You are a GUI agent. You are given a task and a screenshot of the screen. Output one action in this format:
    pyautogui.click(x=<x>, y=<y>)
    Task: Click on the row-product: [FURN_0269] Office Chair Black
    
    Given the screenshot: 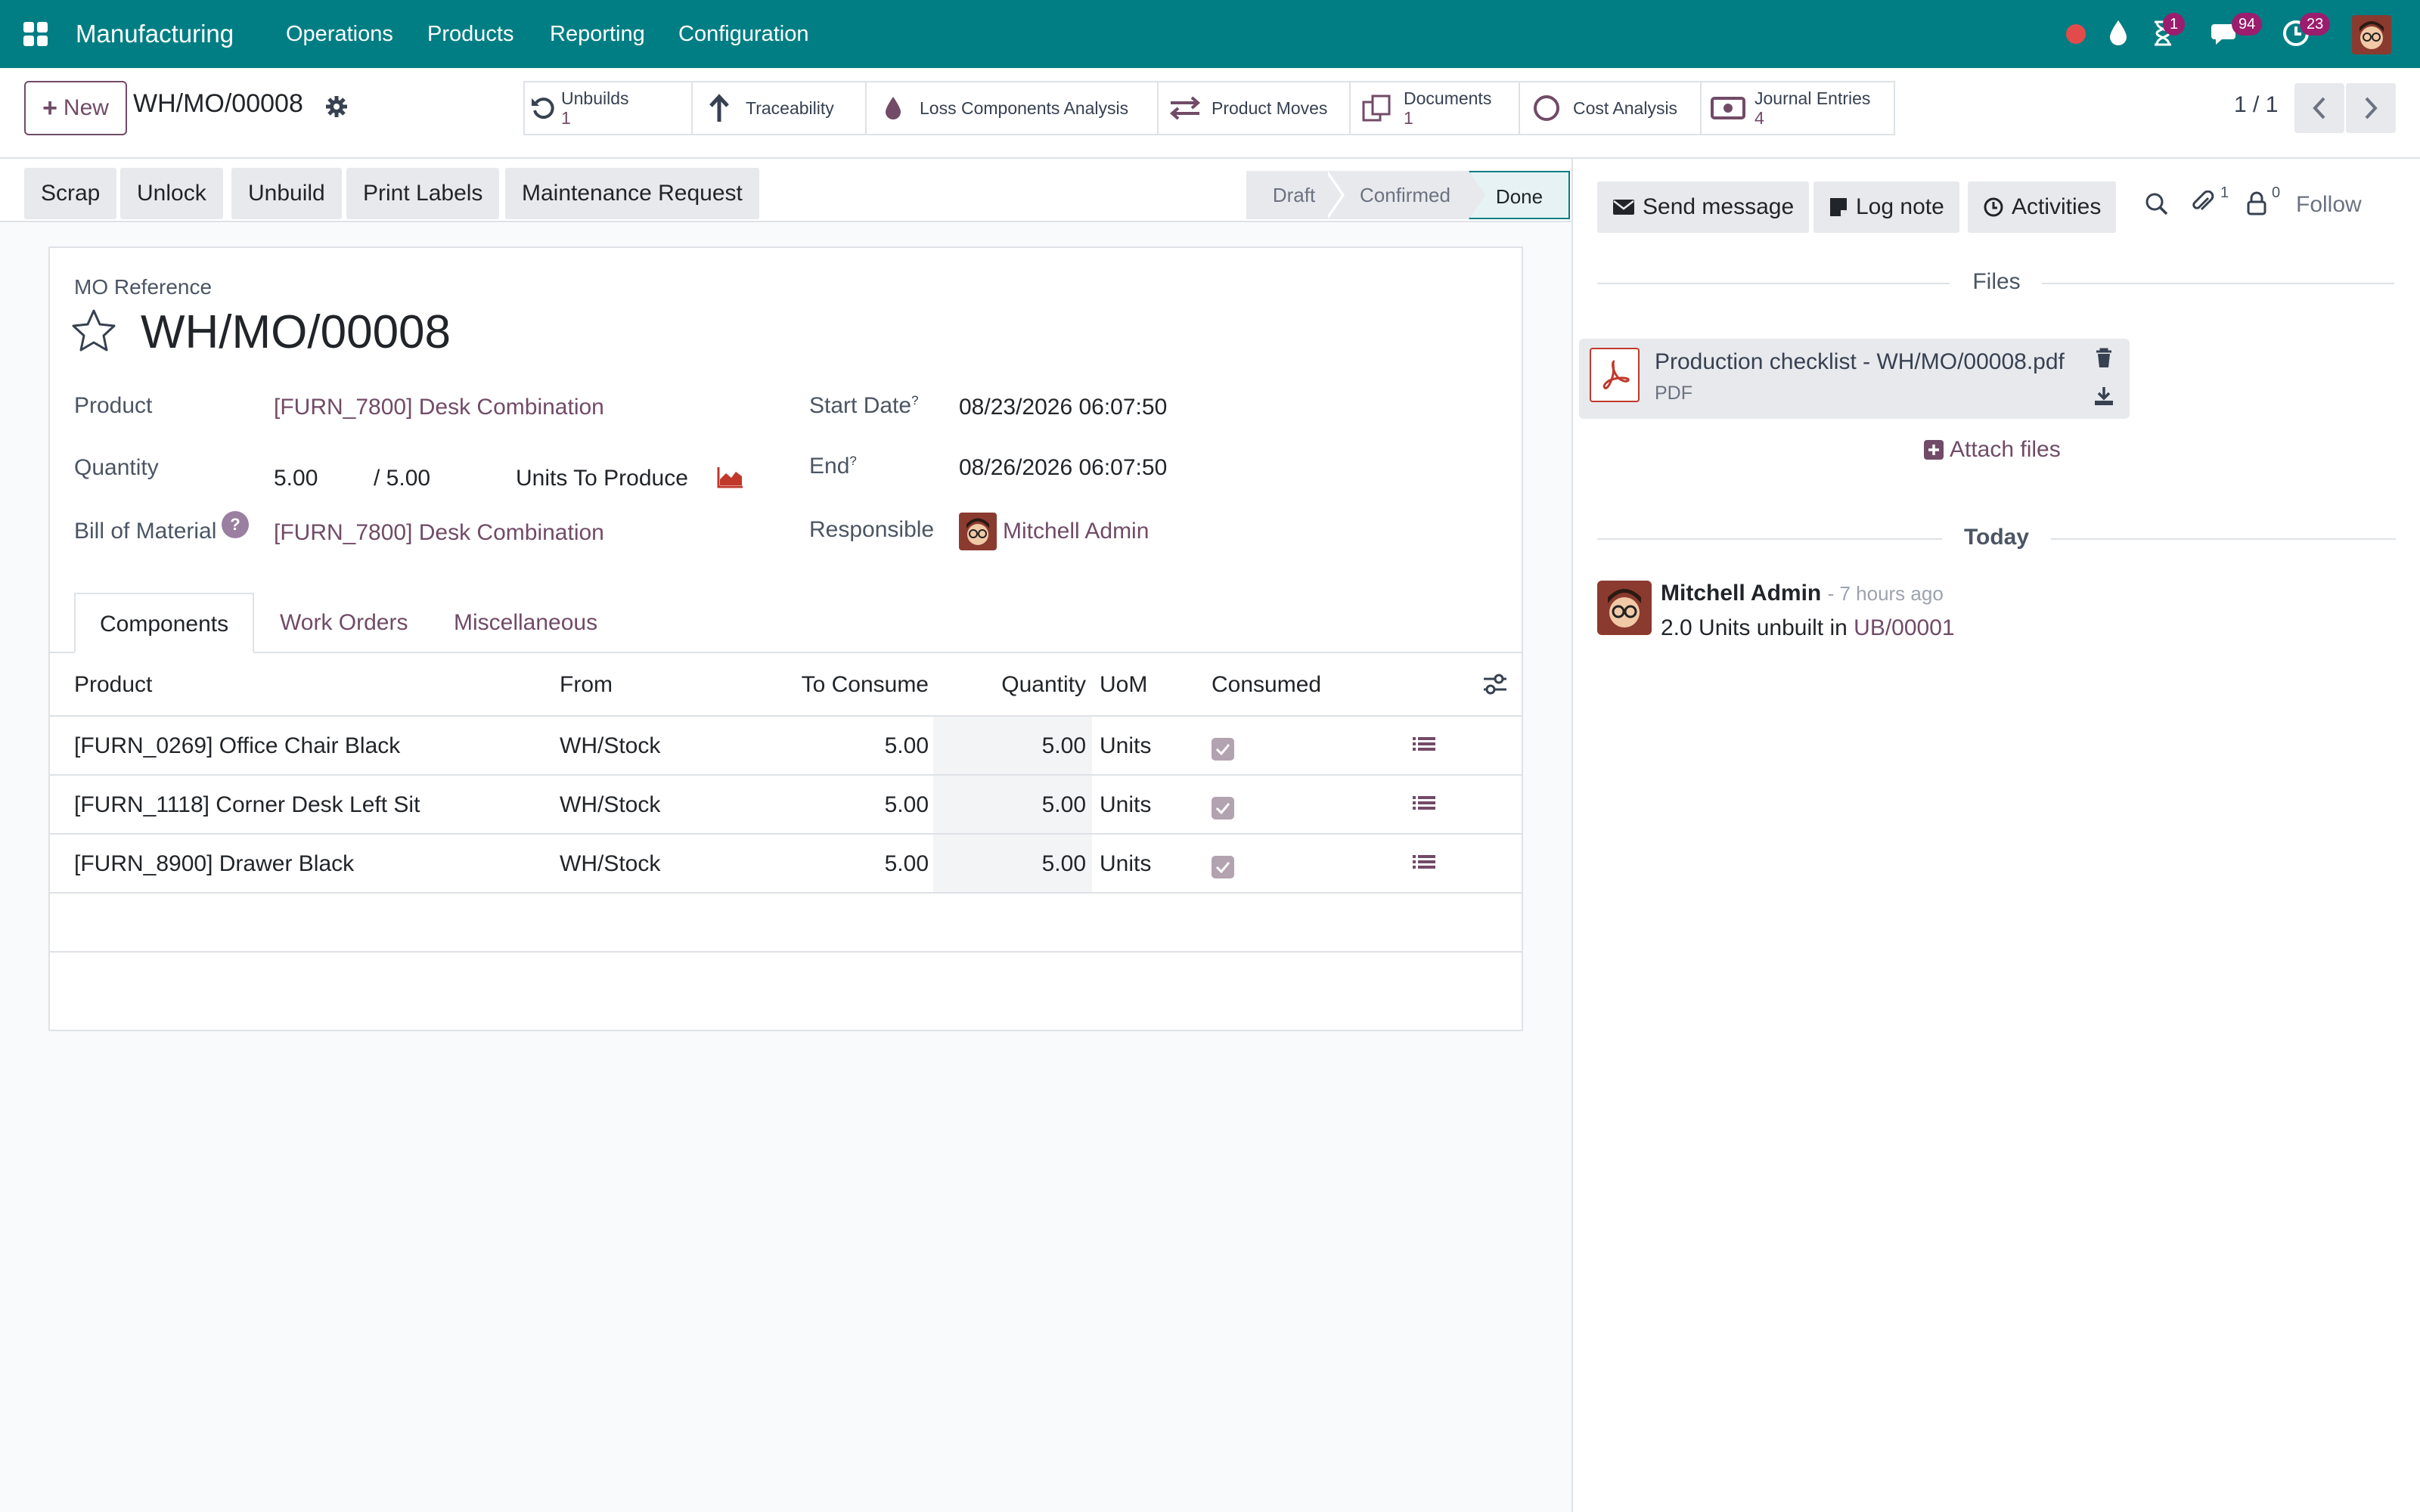 What is the action you would take?
    pyautogui.click(x=237, y=746)
    